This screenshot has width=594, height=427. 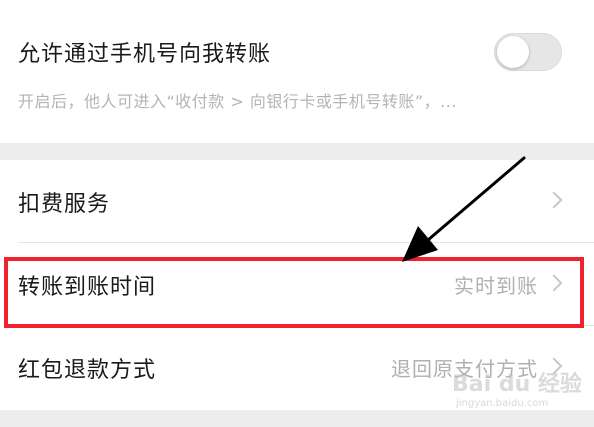 I want to click on toggle-knob, so click(x=513, y=52).